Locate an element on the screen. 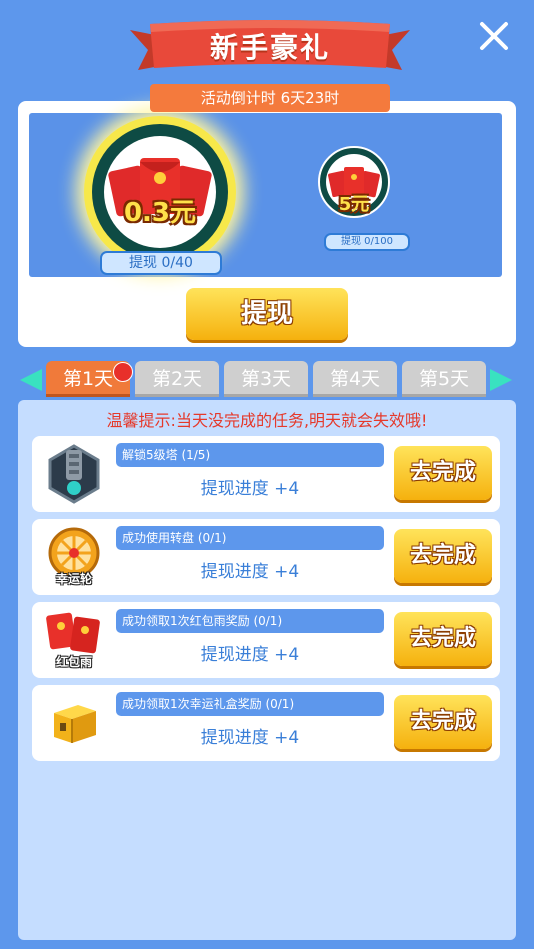 This screenshot has width=534, height=949. task-item: 幸运轮 成功使用转盘 (0/1) 提现进度 +4 去完成 is located at coordinates (266, 557).